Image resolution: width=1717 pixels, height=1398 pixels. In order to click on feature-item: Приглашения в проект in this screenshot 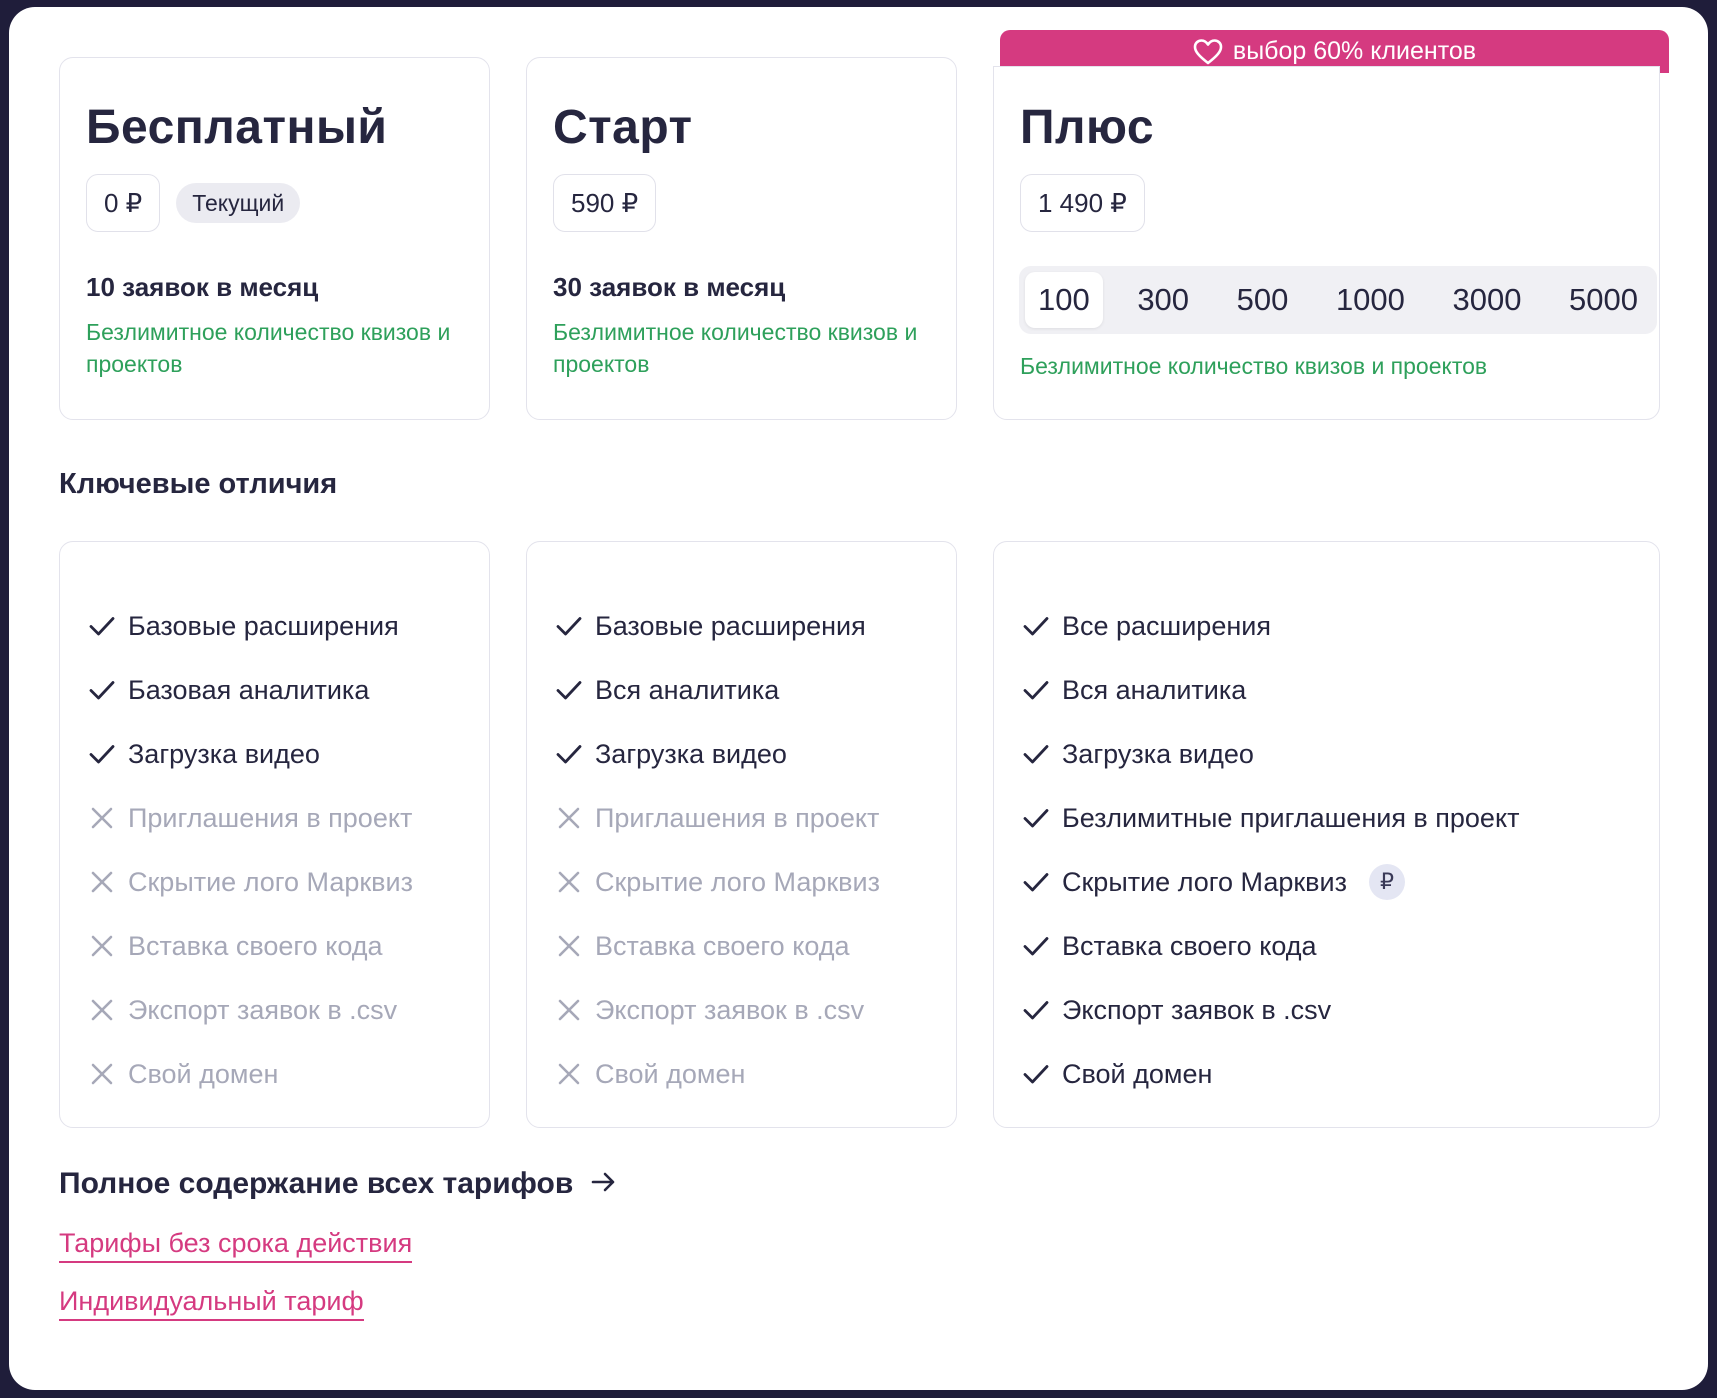, I will do `click(250, 818)`.